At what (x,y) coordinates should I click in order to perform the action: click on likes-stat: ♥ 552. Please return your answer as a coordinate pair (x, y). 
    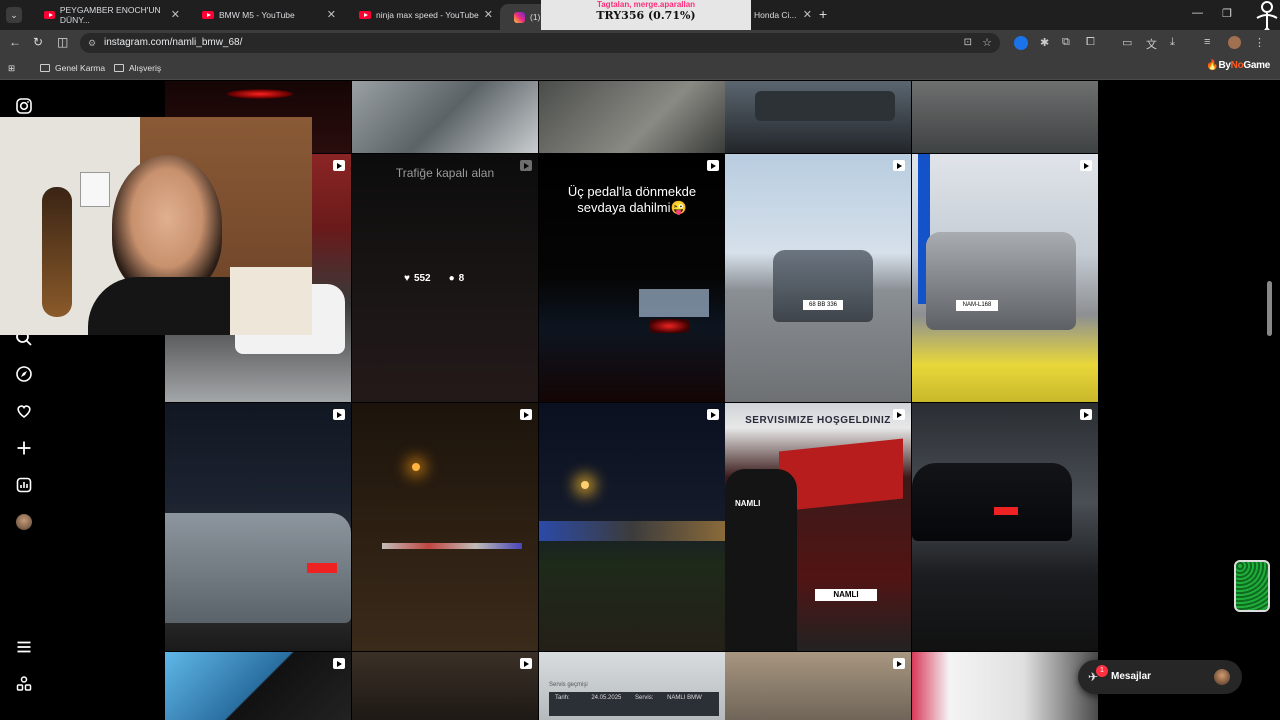
    Looking at the image, I should click on (417, 278).